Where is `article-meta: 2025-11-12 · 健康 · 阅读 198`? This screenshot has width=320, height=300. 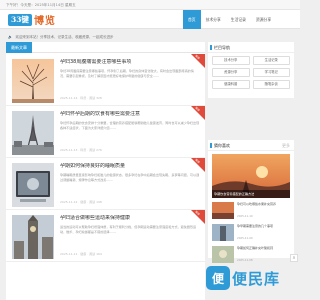 article-meta: 2025-11-12 · 健康 · 阅读 198 is located at coordinates (81, 202).